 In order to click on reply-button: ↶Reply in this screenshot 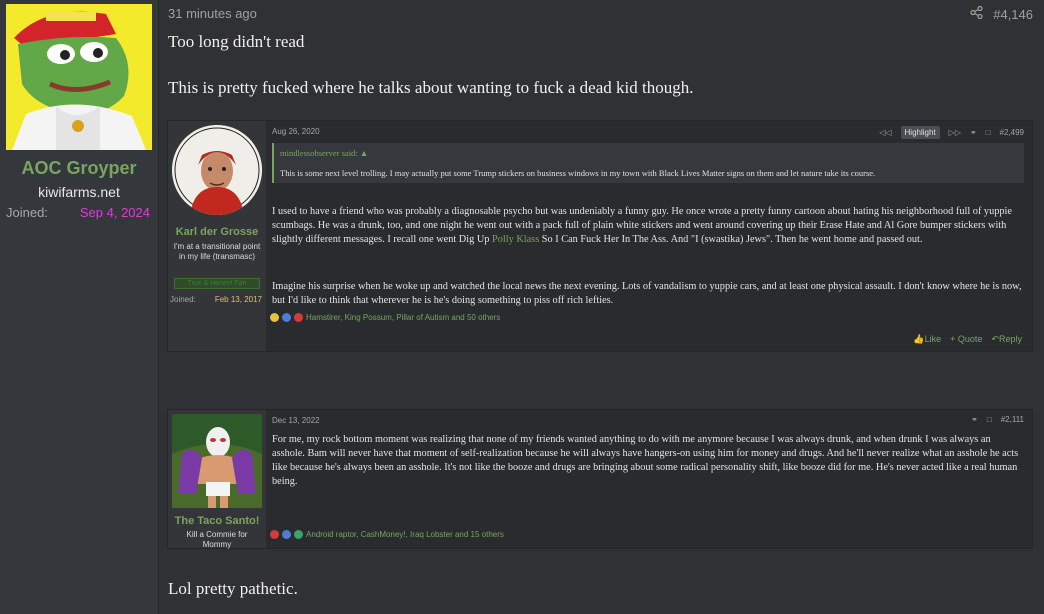, I will do `click(1006, 339)`.